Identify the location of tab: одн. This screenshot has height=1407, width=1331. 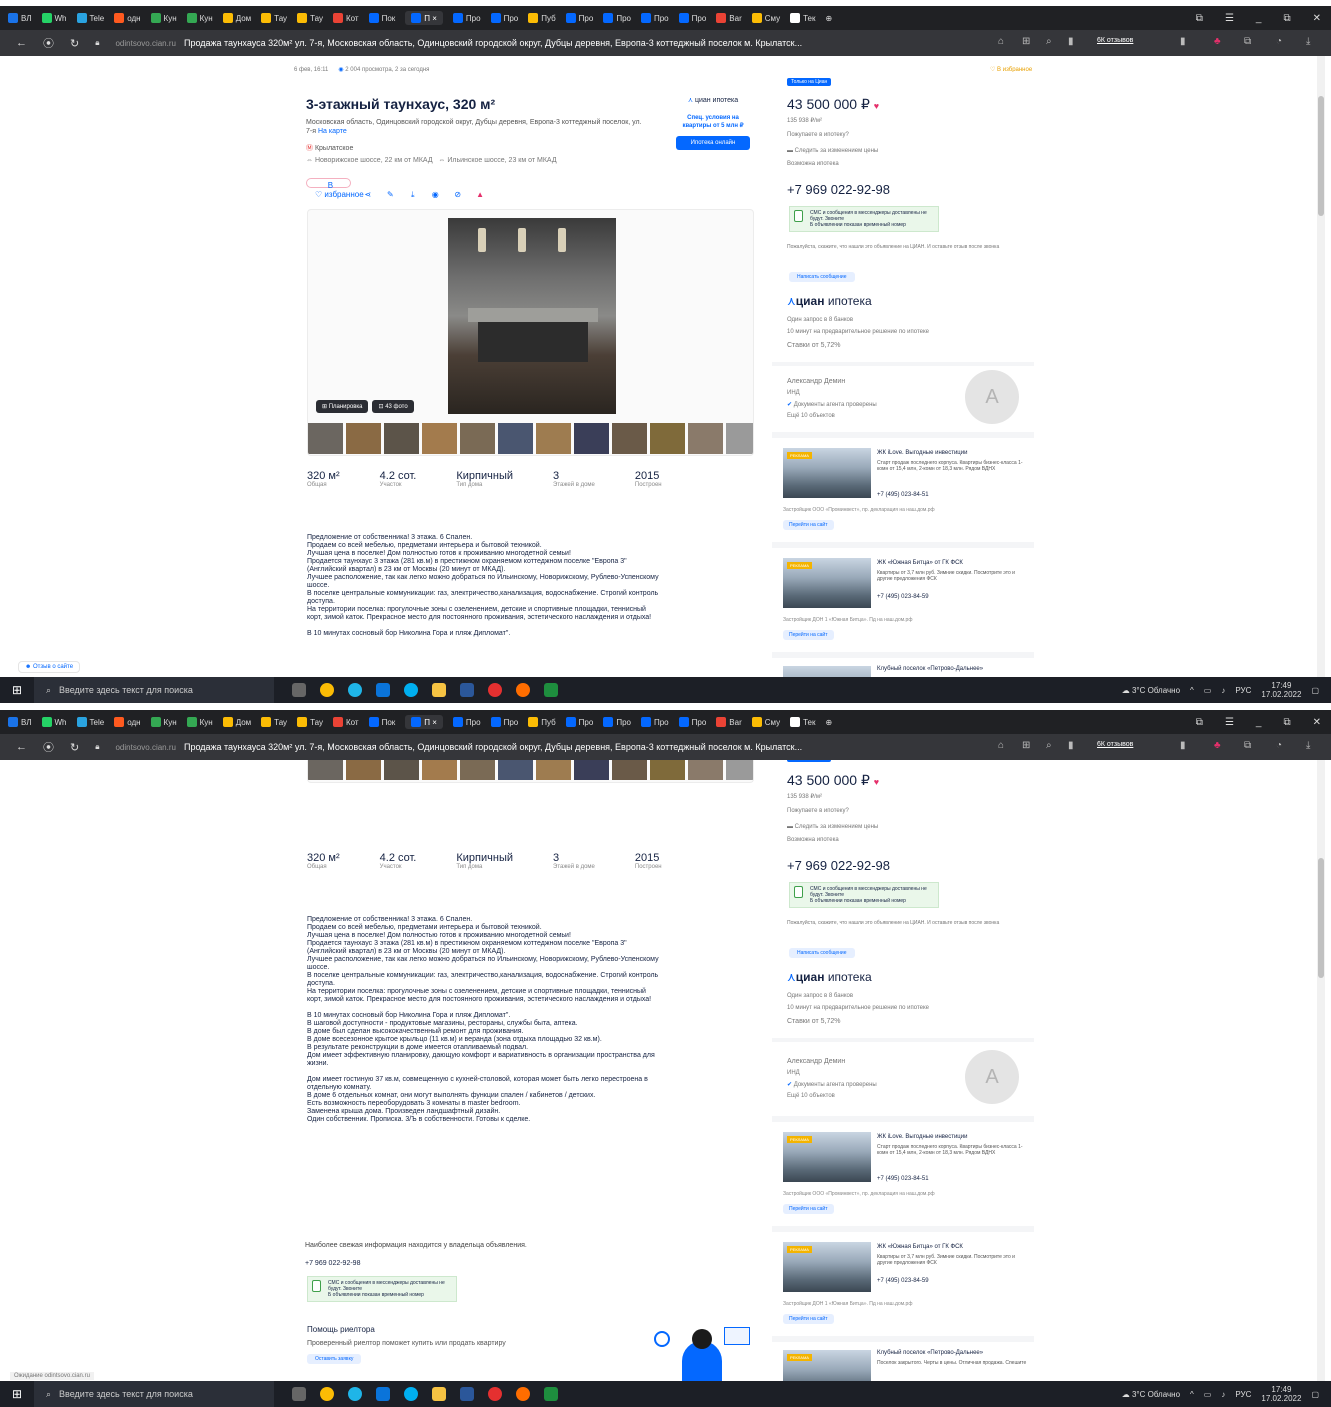
(127, 18).